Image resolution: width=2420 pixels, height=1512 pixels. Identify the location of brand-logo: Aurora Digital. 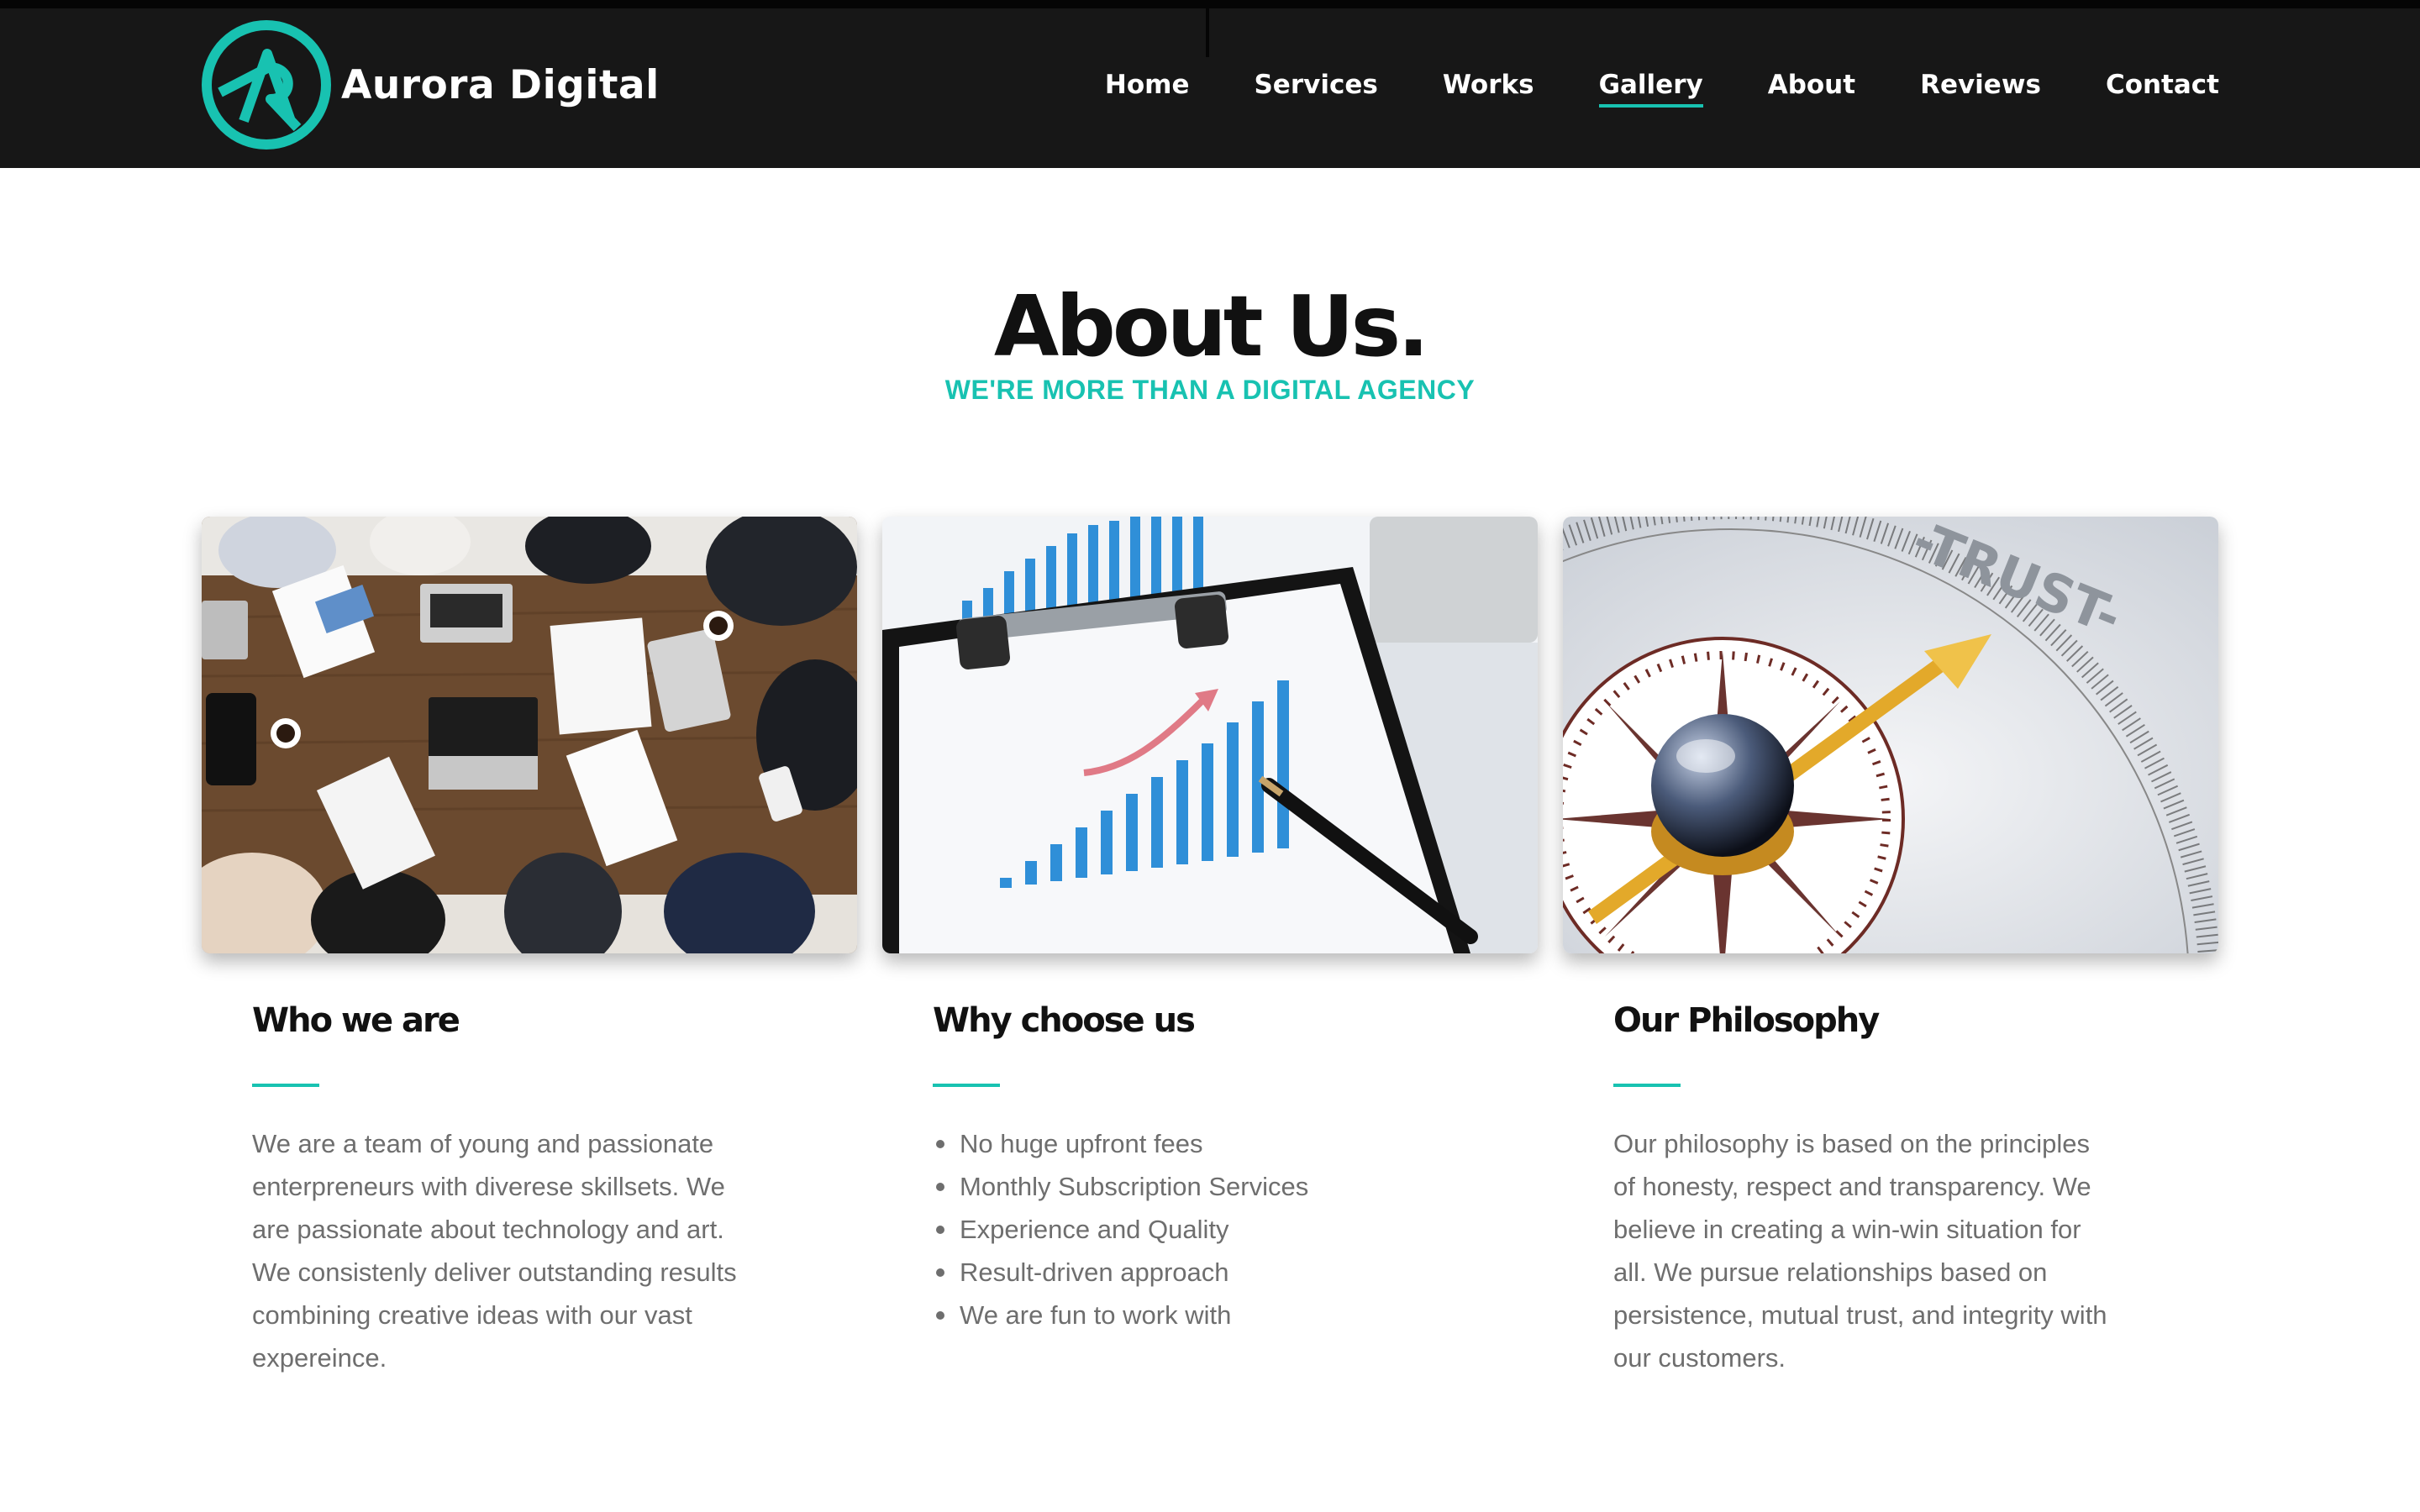
(430, 84).